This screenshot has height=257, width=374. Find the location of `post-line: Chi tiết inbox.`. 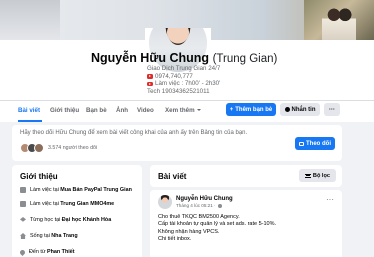

post-line: Chi tiết inbox. is located at coordinates (175, 238).